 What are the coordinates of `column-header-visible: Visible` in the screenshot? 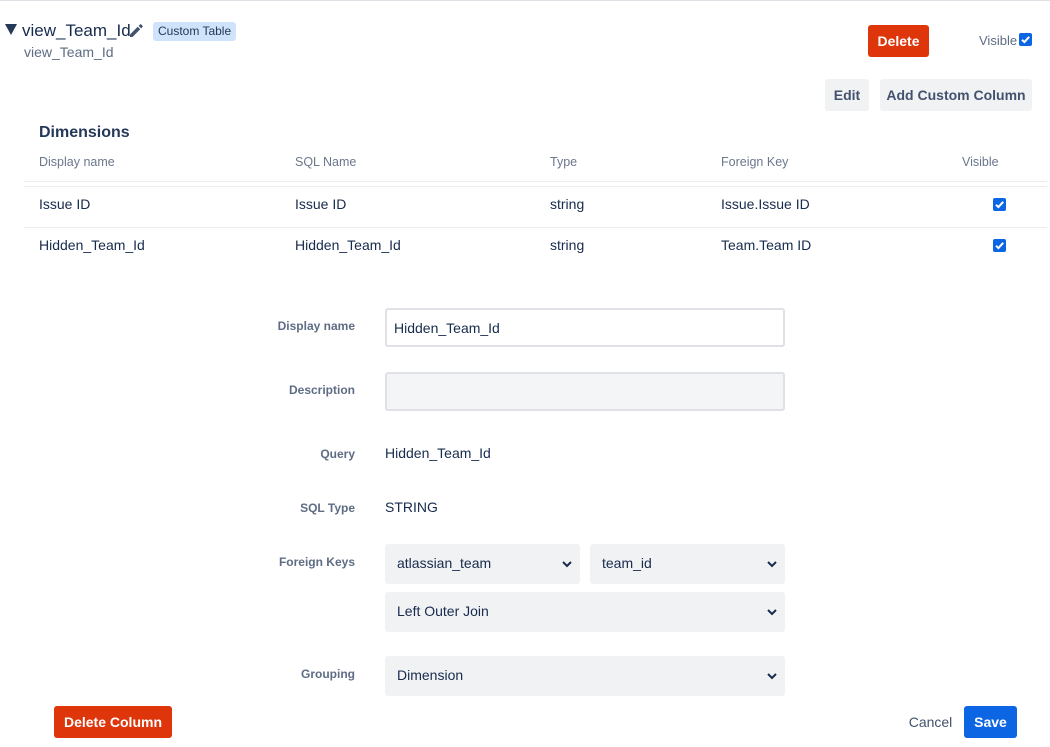 It's located at (980, 162).